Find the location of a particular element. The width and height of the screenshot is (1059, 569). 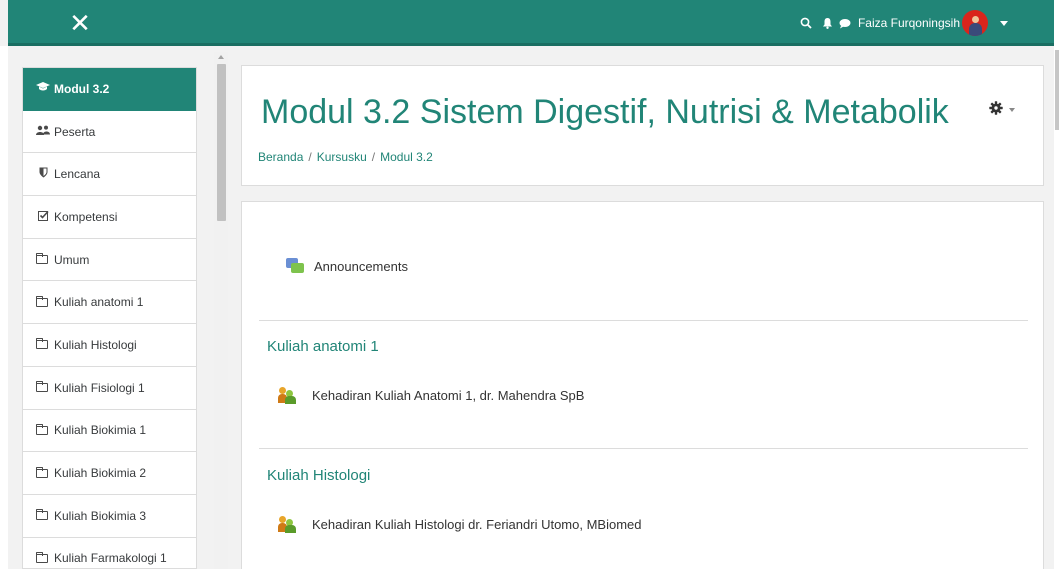

users-icon is located at coordinates (43, 131).